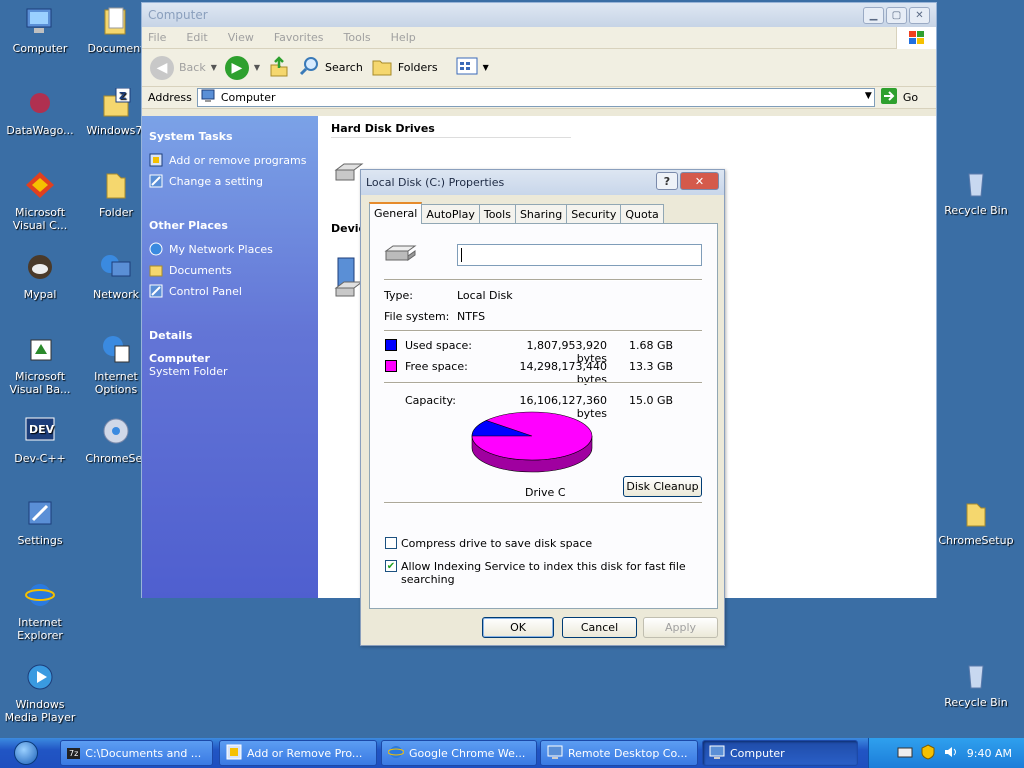  Describe the element at coordinates (230, 181) in the screenshot. I see `task-change-setting: Change a setting` at that location.